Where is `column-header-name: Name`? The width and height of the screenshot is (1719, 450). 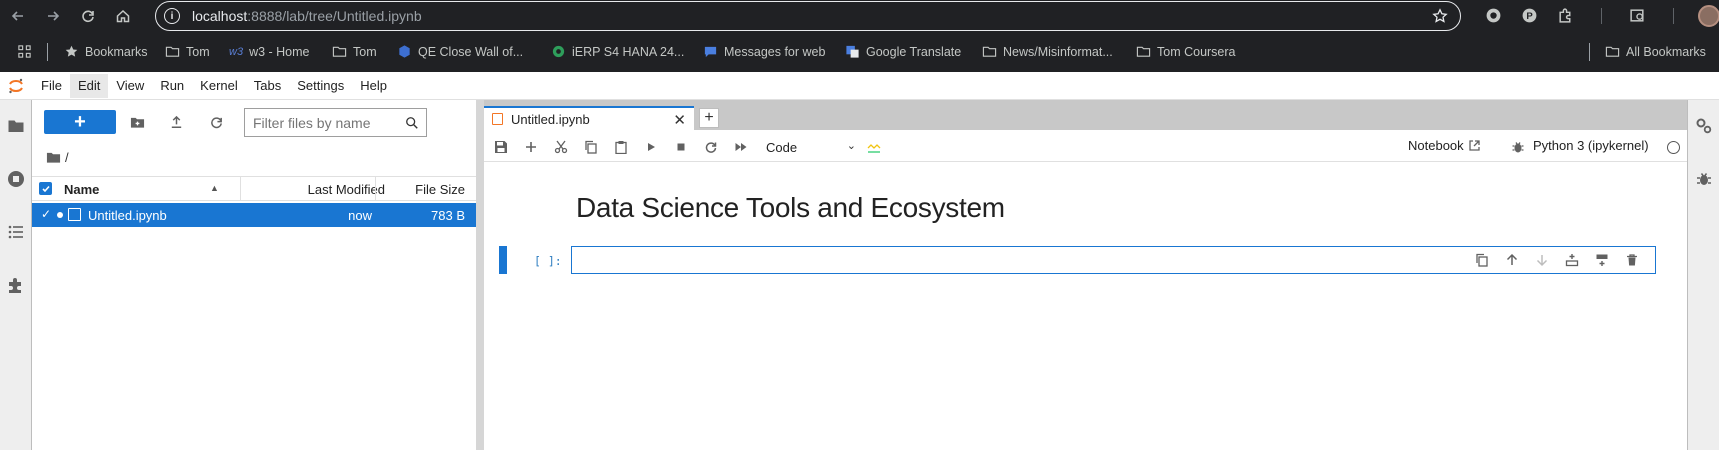 column-header-name: Name is located at coordinates (81, 189).